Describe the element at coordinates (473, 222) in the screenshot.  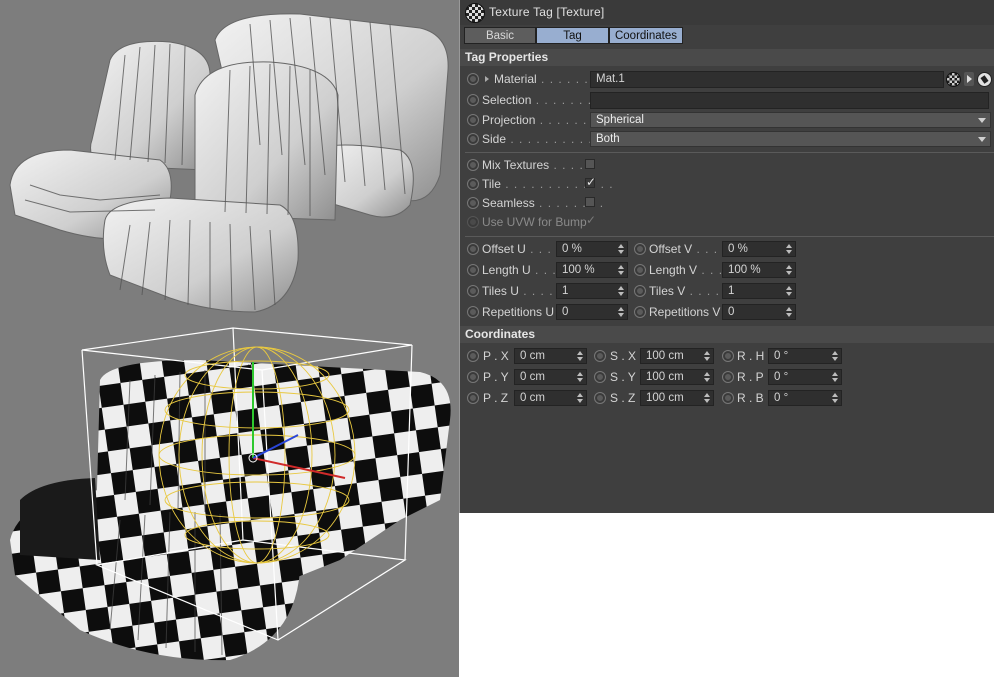
I see `animate-uvw-bump-radio` at that location.